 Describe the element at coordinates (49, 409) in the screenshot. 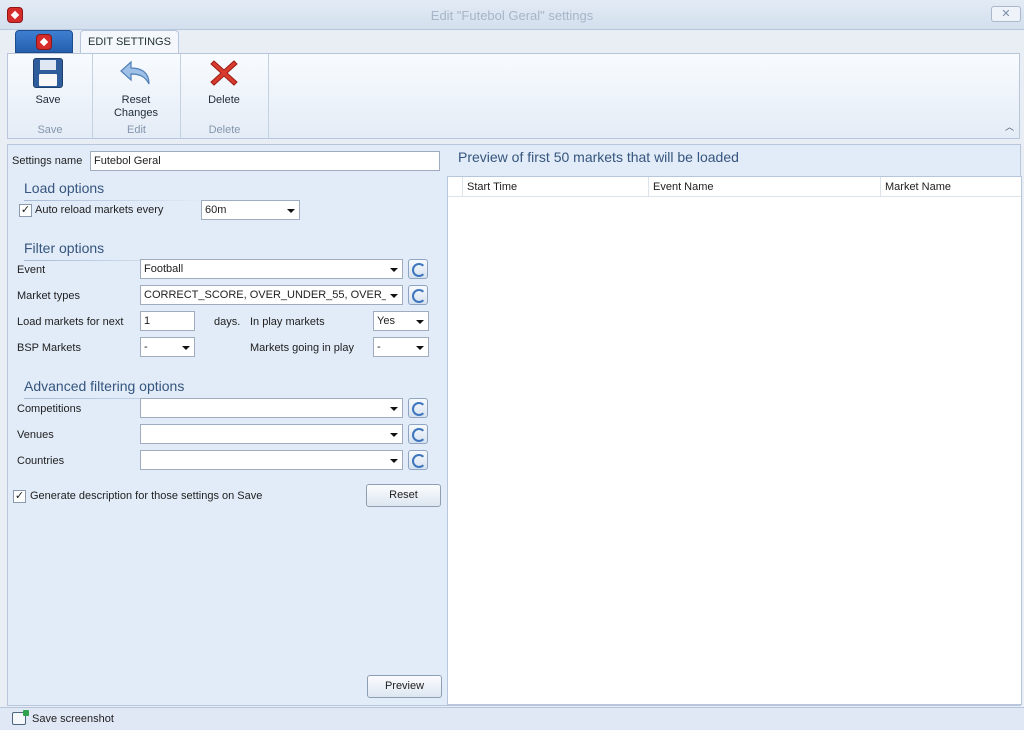

I see `competitions-label: Competitions` at that location.